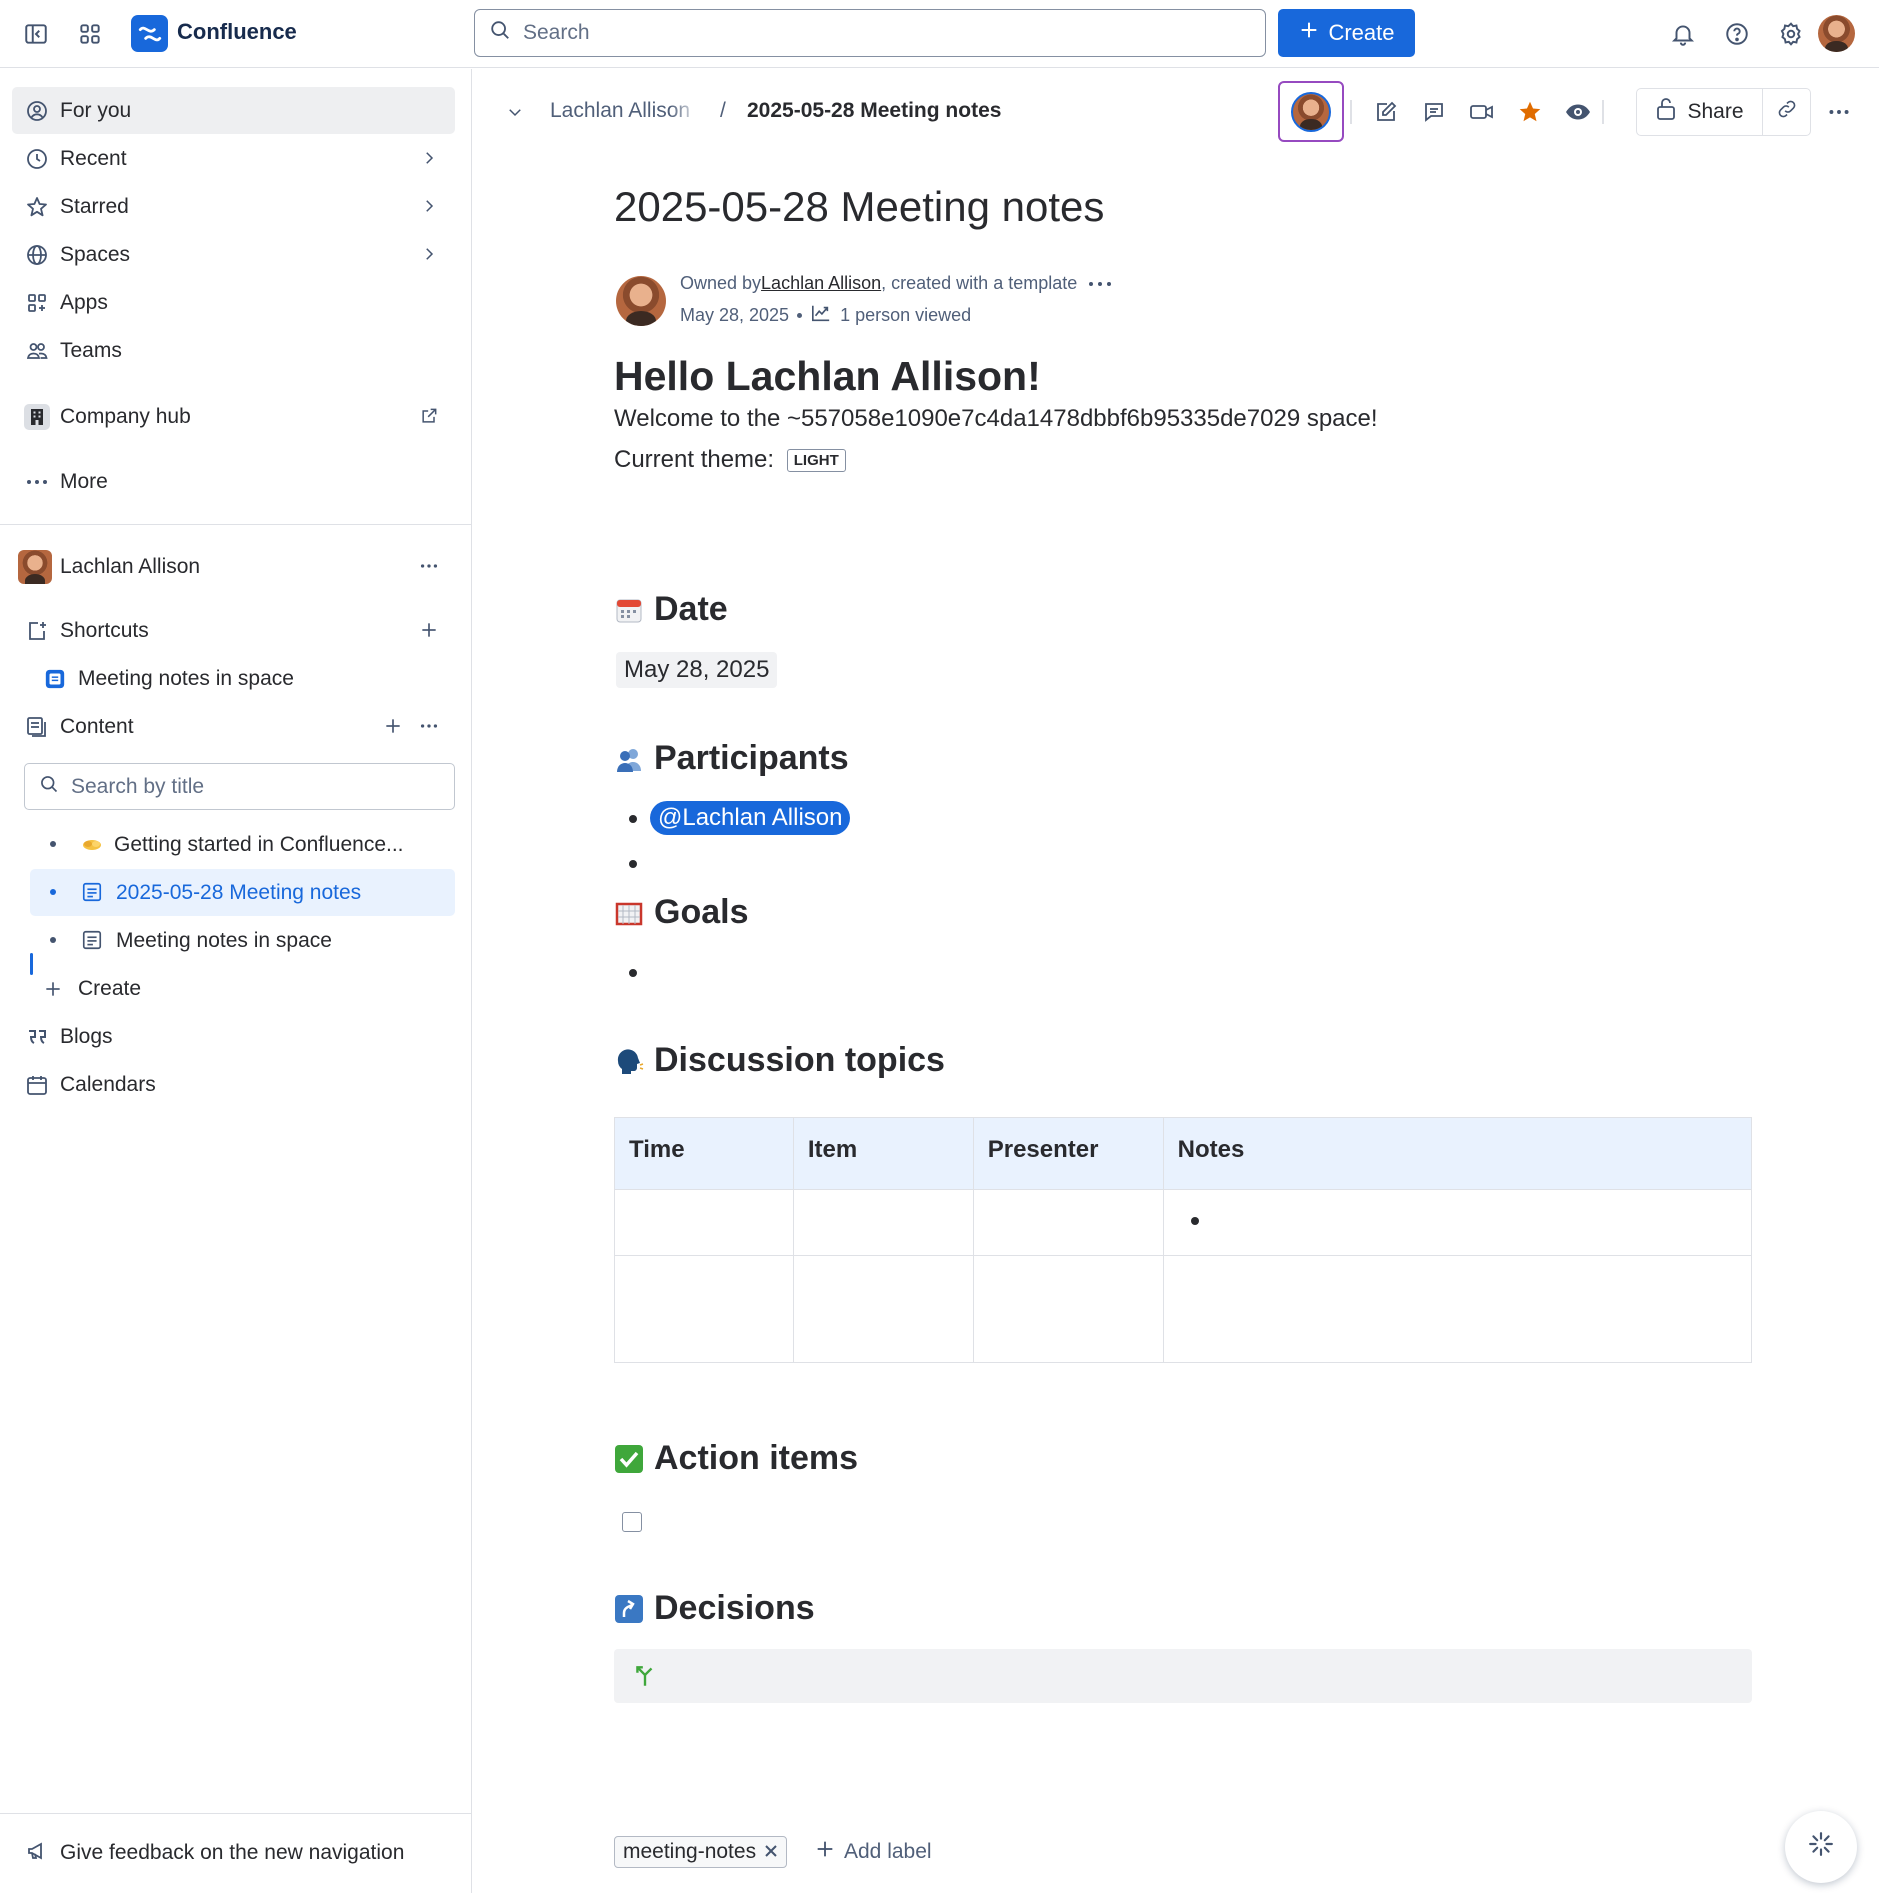 The width and height of the screenshot is (1879, 1893). I want to click on sidebar-item-more: More, so click(233, 481).